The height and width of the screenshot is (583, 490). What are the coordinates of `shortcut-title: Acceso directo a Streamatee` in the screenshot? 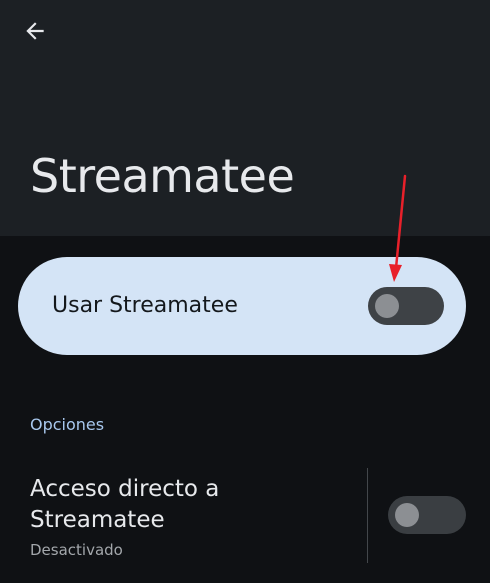 It's located at (125, 504).